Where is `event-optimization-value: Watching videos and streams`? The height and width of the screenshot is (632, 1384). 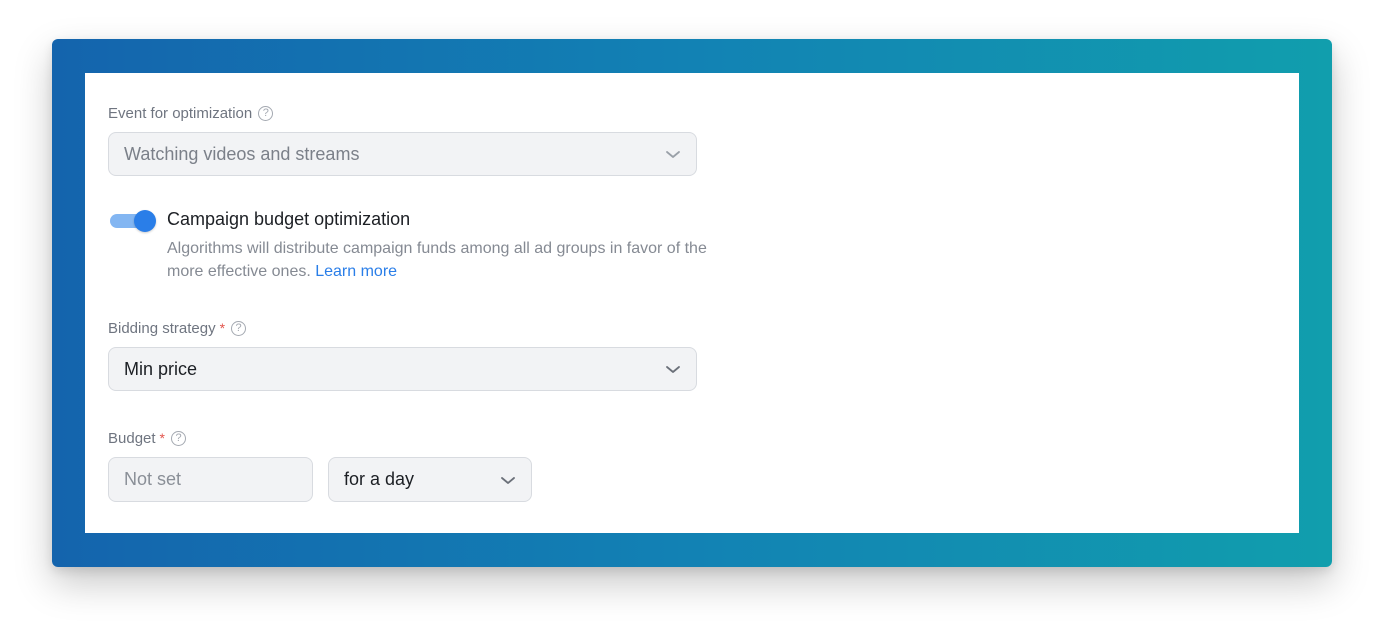 event-optimization-value: Watching videos and streams is located at coordinates (242, 153).